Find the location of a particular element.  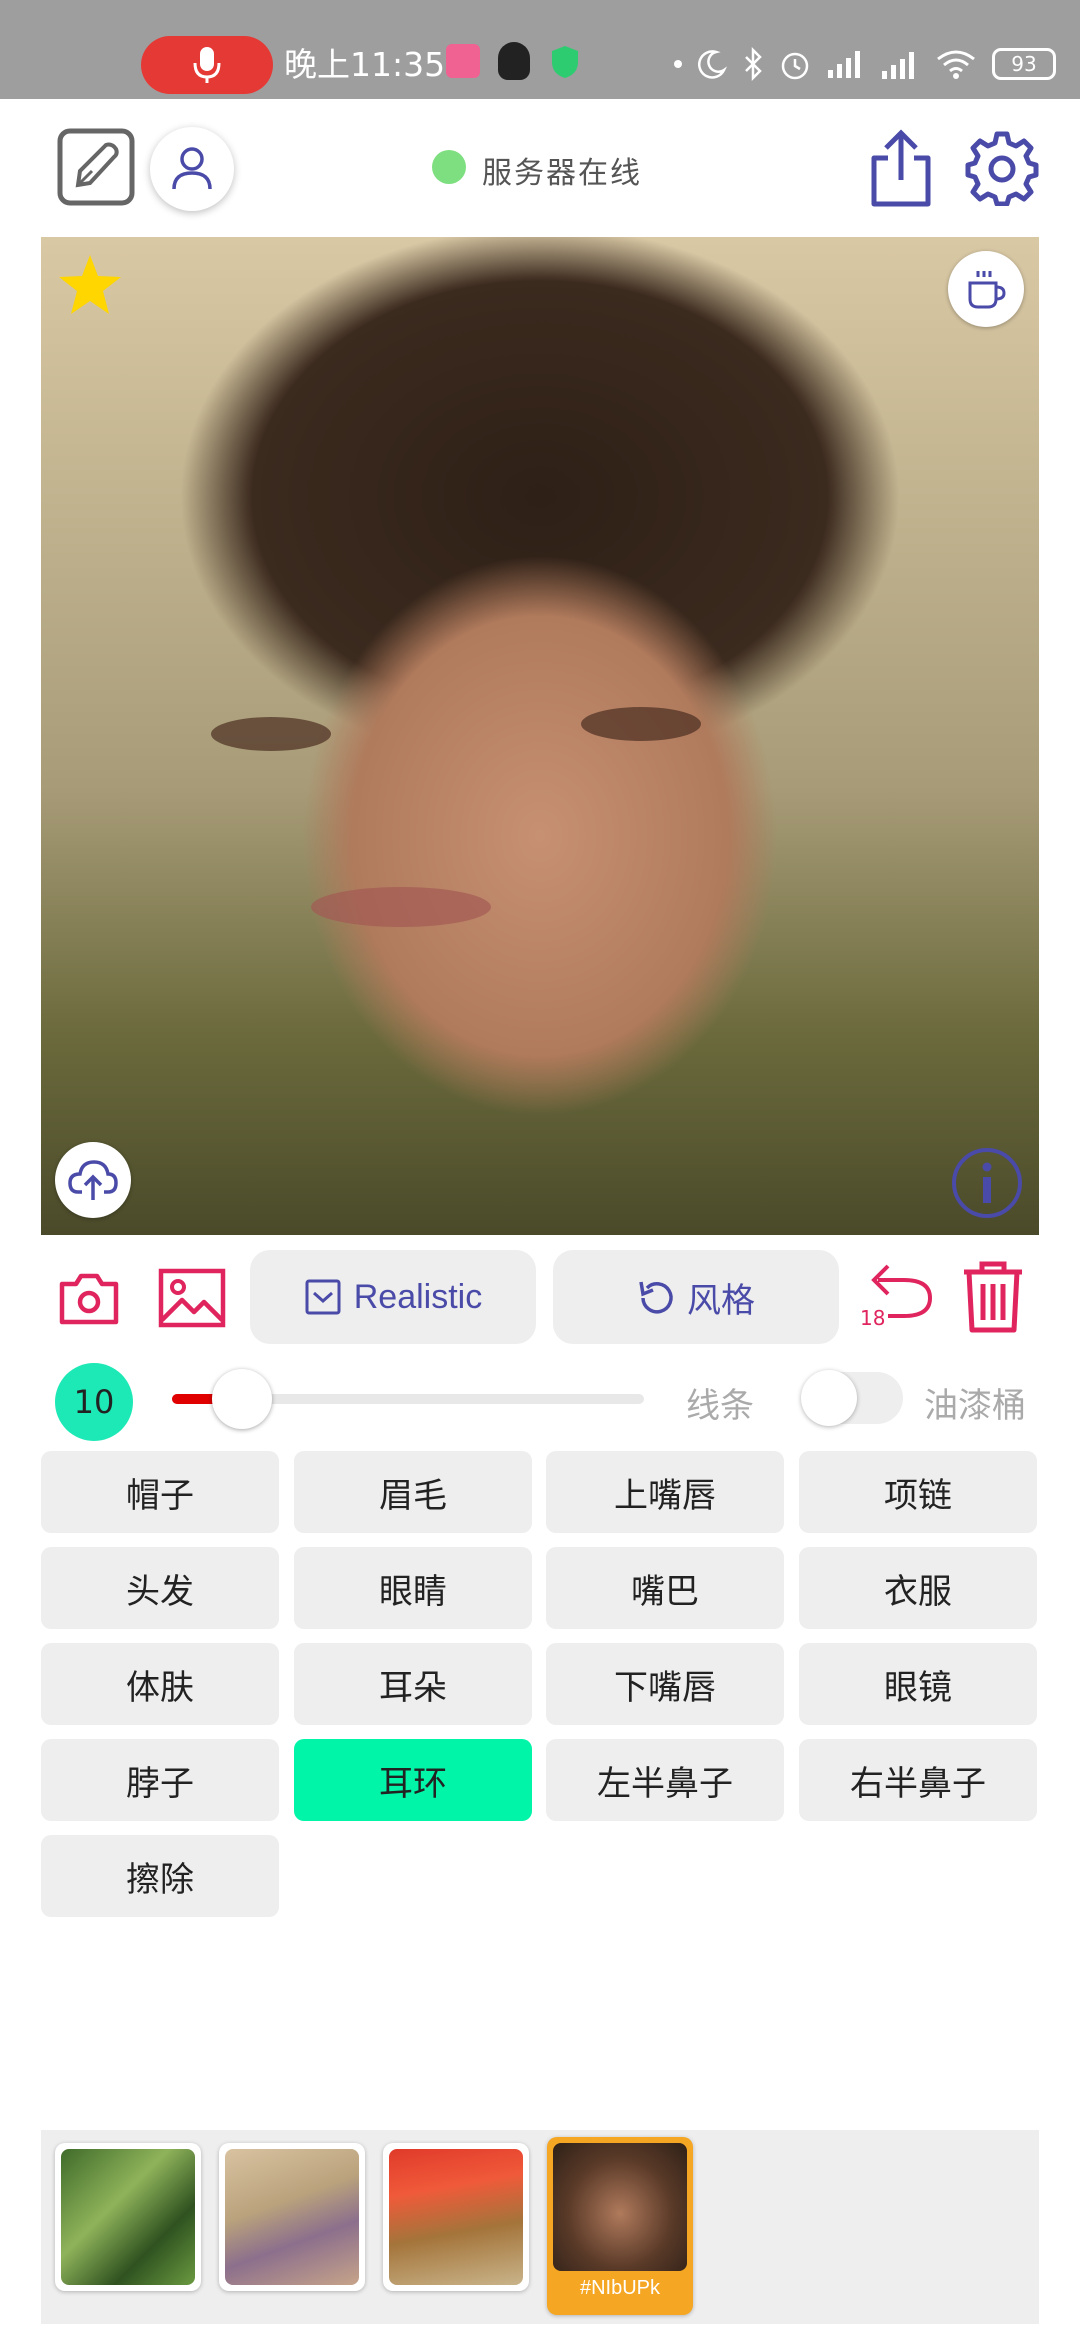

mic-recording-indicator is located at coordinates (207, 65).